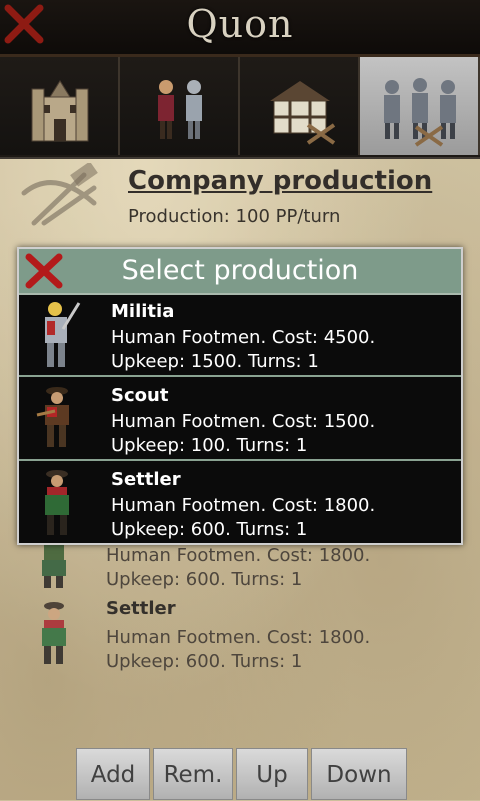  I want to click on option-upkeep: Upkeep: 600. Turns: 1, so click(209, 529).